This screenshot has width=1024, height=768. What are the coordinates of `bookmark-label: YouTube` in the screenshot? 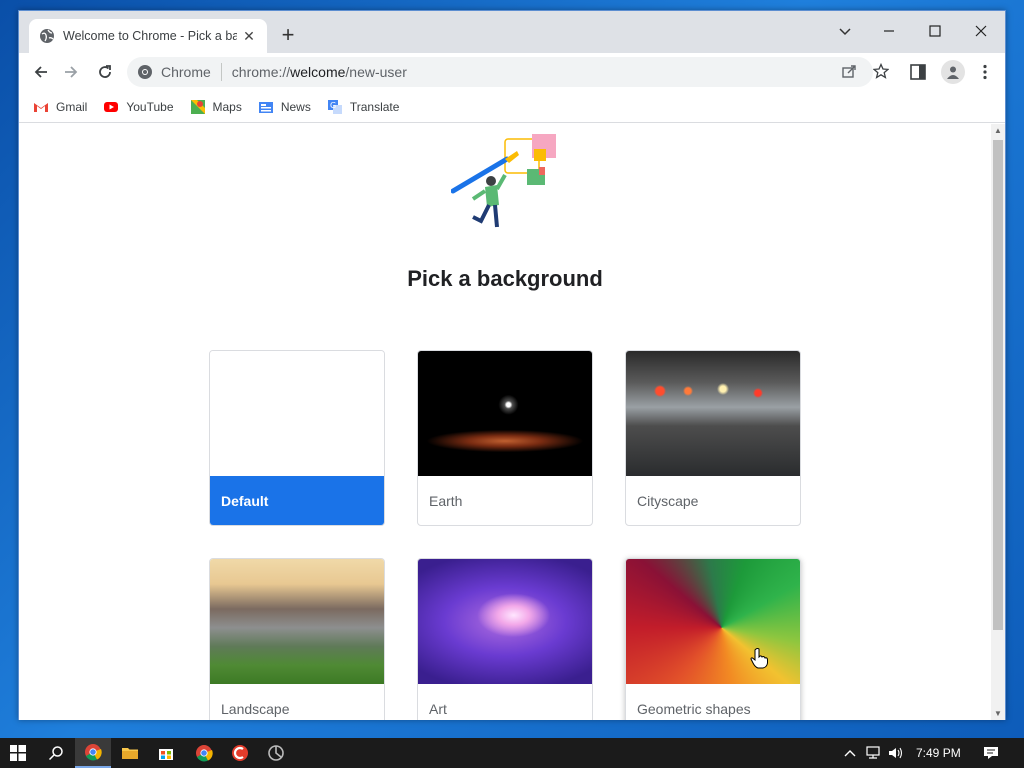 It's located at (150, 106).